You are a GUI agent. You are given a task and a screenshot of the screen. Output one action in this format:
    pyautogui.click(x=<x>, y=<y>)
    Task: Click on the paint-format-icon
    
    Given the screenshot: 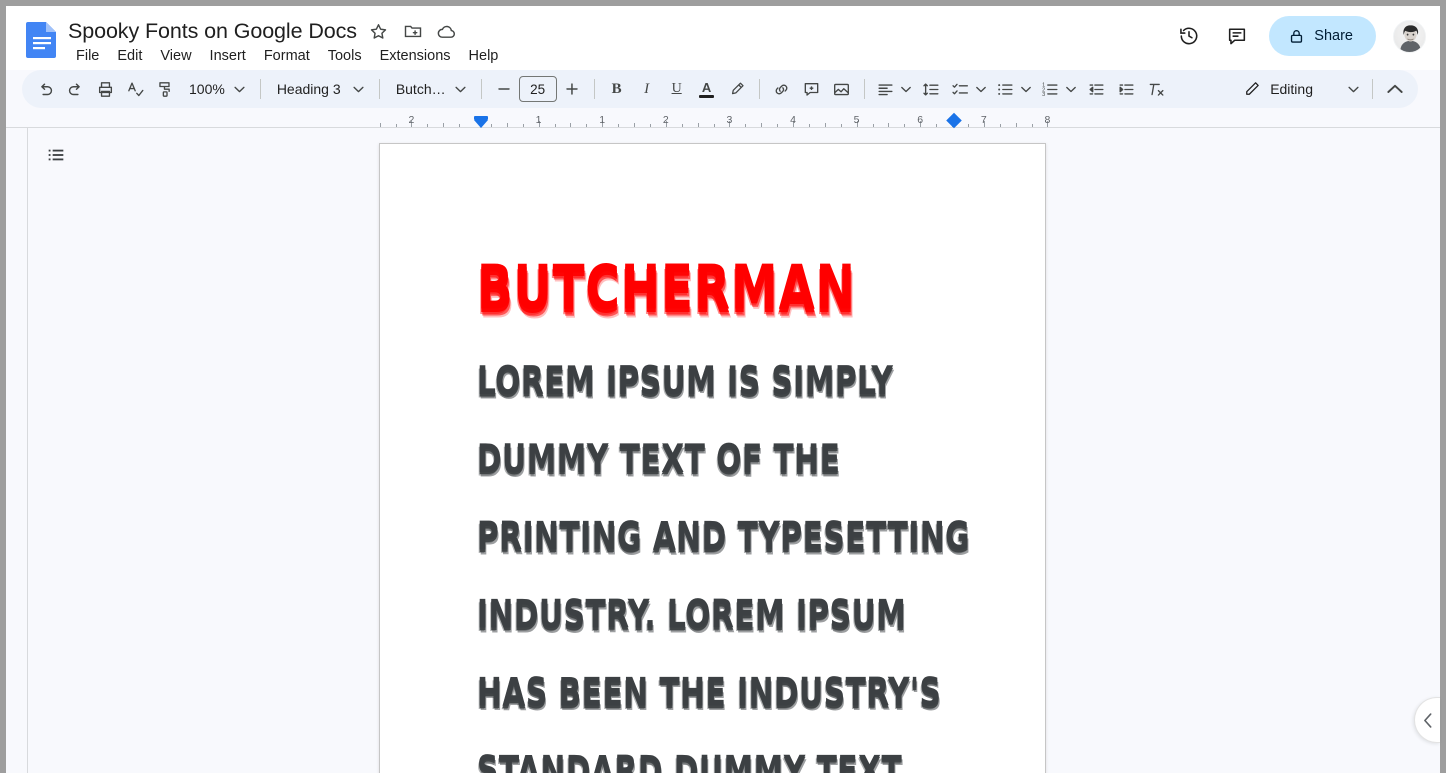 What is the action you would take?
    pyautogui.click(x=165, y=89)
    